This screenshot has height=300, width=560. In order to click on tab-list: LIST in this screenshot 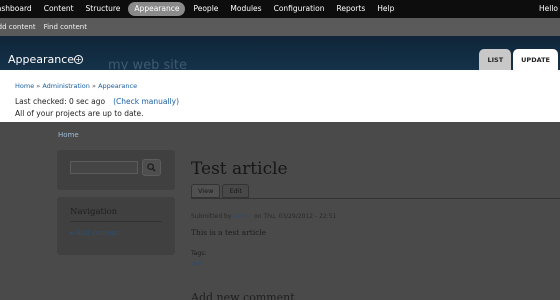, I will do `click(495, 59)`.